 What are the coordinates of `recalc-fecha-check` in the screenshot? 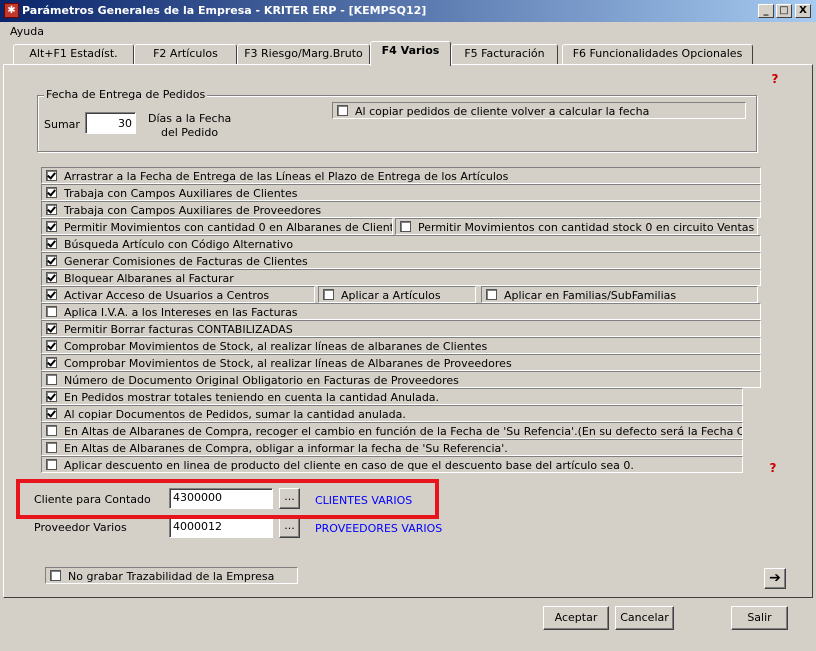 It's located at (342, 110).